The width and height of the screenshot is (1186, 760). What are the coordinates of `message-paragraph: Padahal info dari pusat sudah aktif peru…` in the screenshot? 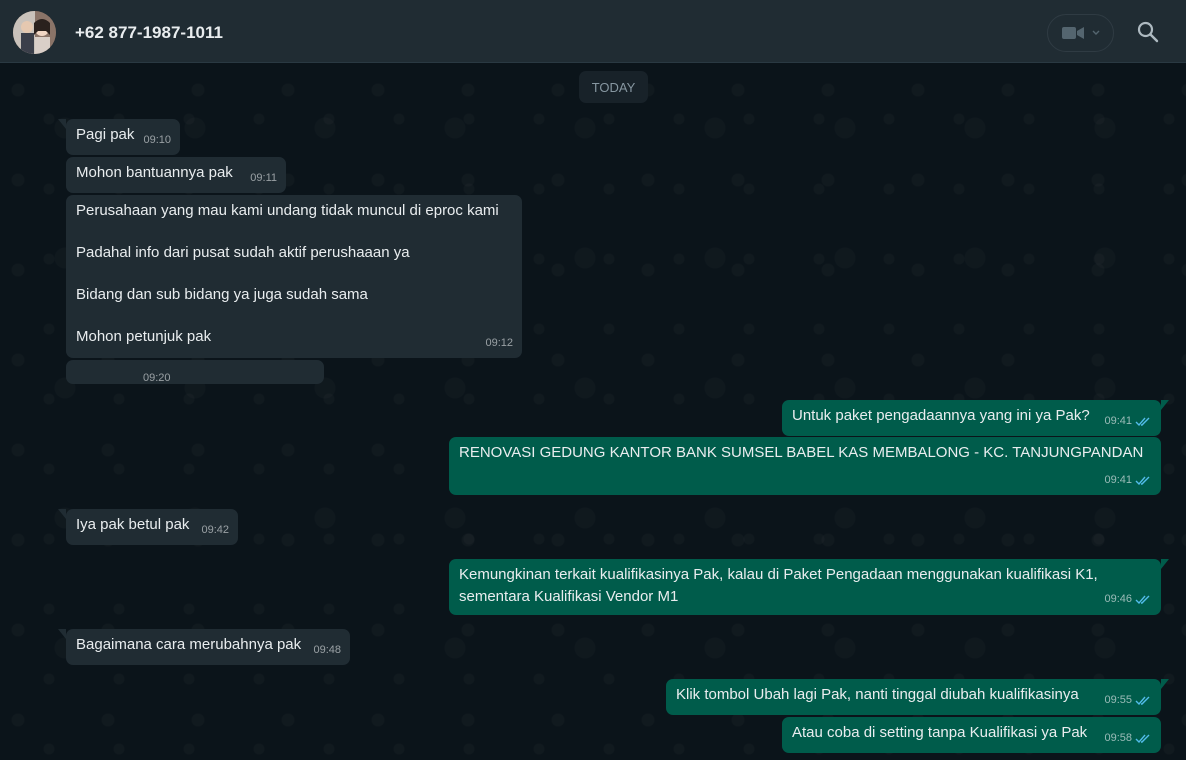 It's located at (243, 252).